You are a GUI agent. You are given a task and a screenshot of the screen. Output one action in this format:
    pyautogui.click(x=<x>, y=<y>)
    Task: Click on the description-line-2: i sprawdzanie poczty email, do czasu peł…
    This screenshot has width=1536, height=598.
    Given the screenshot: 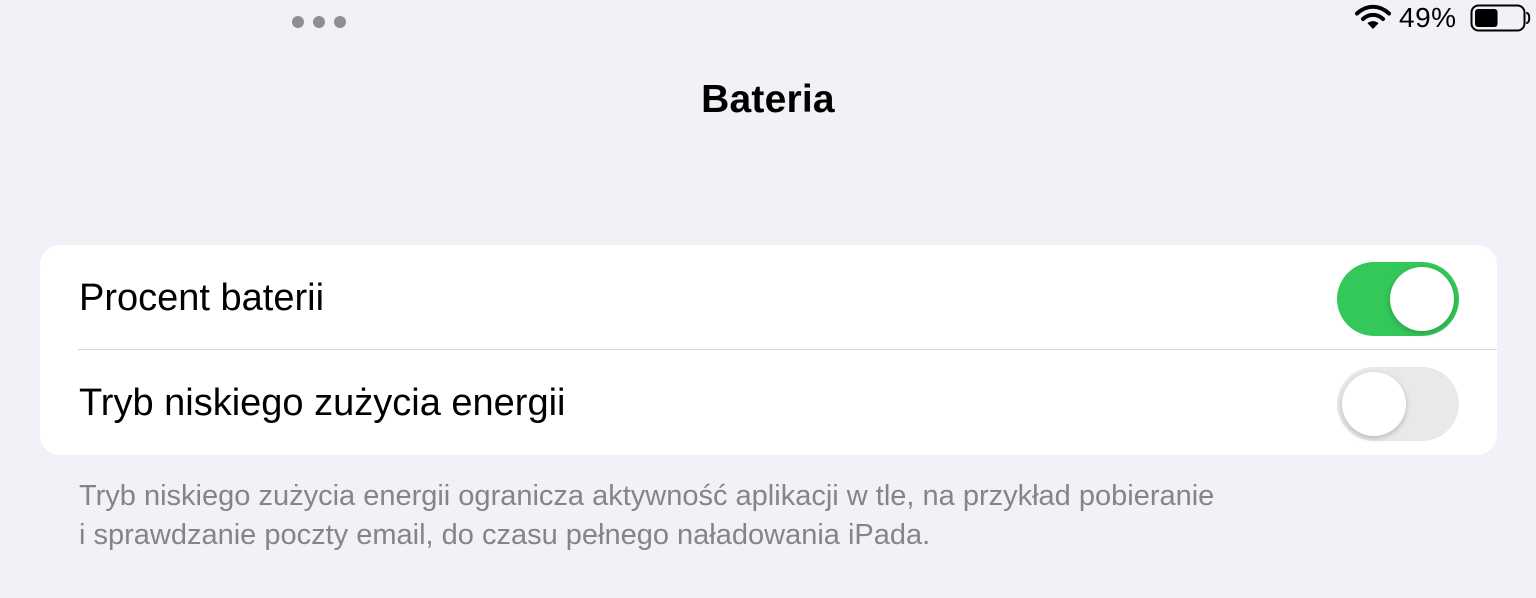 What is the action you would take?
    pyautogui.click(x=505, y=535)
    